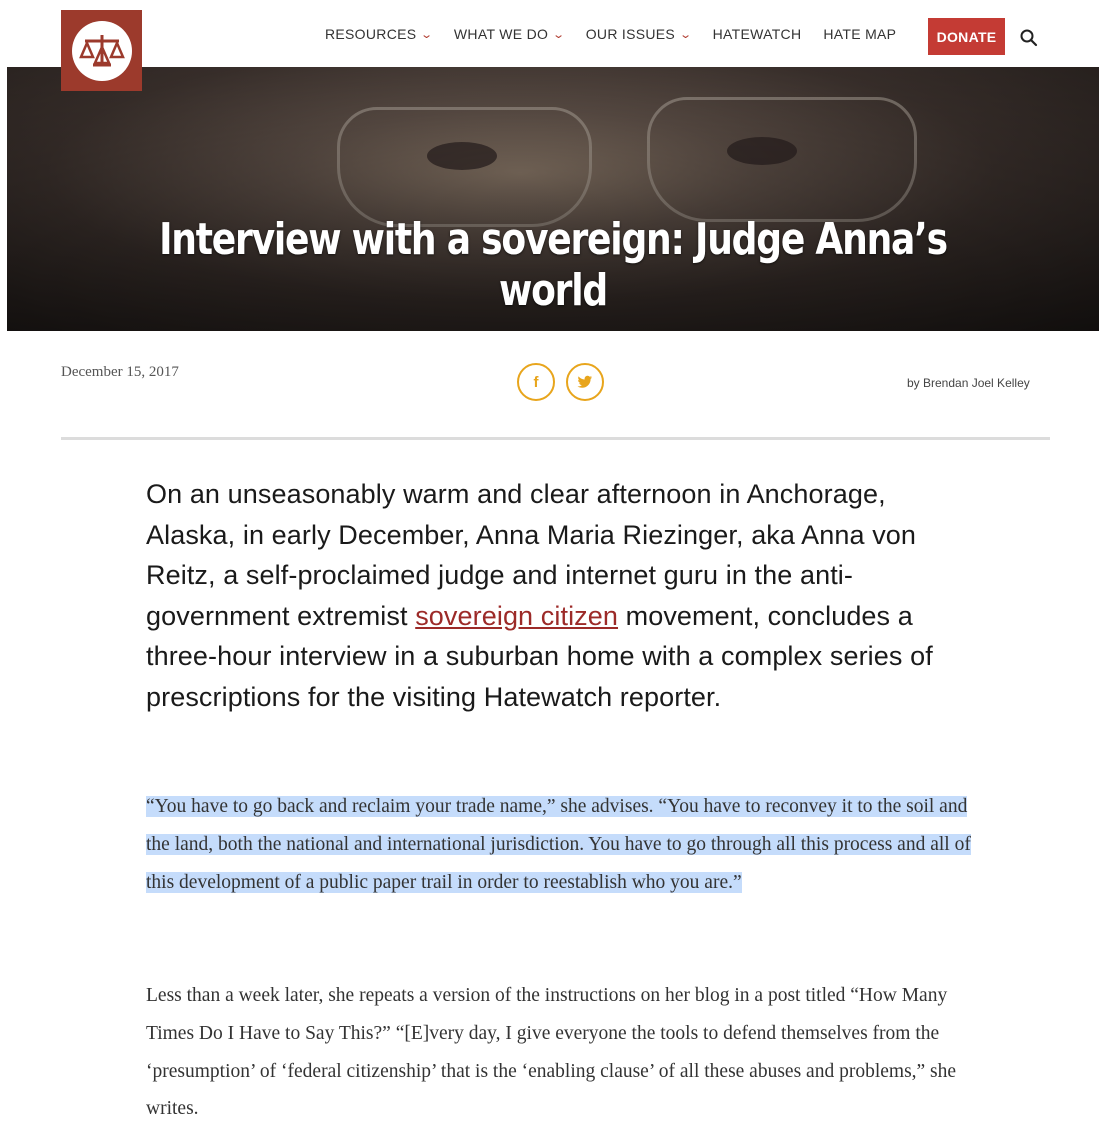 The width and height of the screenshot is (1099, 1123). I want to click on top-strip, so click(549, 4).